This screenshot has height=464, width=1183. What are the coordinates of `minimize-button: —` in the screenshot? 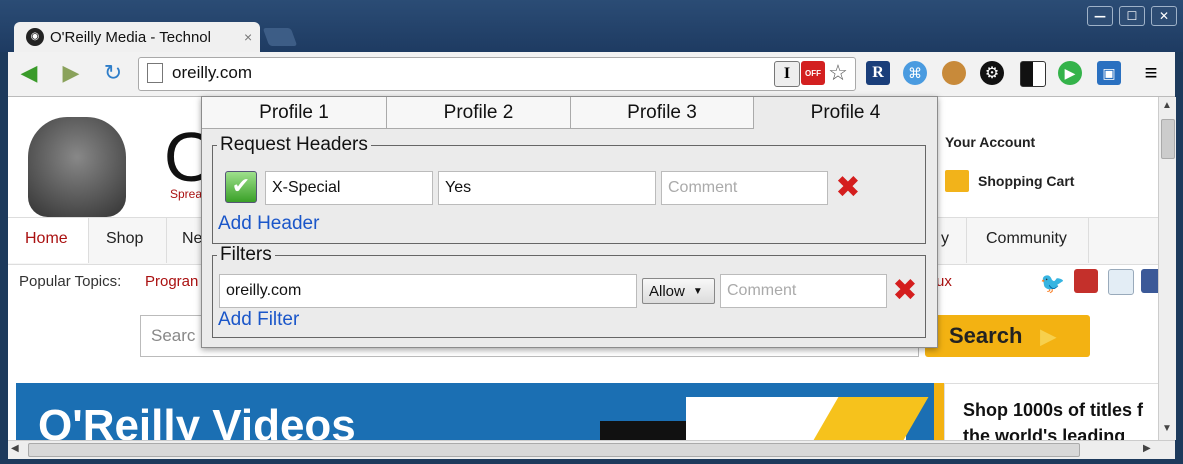 It's located at (1100, 16).